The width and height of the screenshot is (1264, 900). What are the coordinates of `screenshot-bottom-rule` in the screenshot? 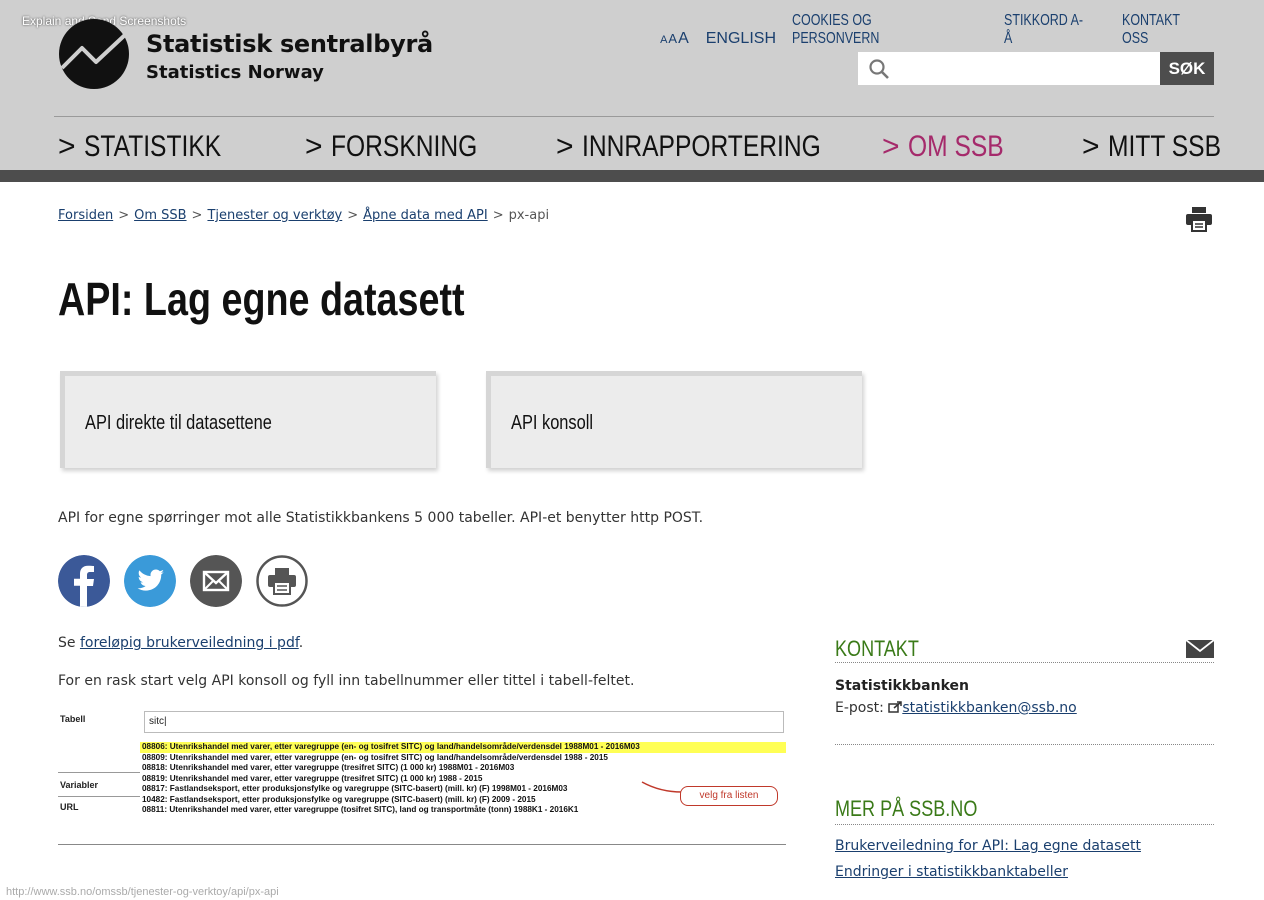 It's located at (422, 844).